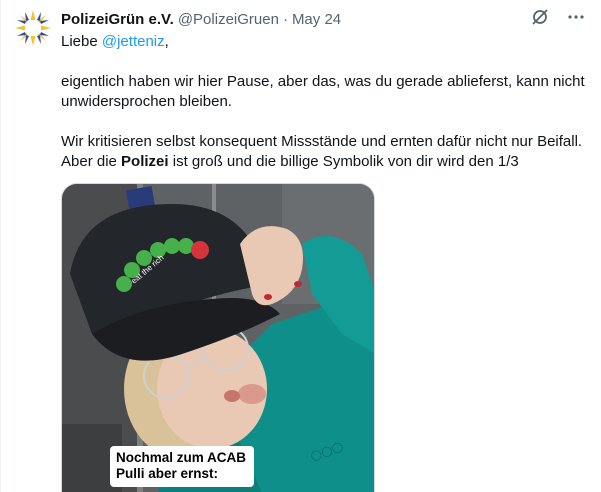 The width and height of the screenshot is (601, 492). Describe the element at coordinates (167, 473) in the screenshot. I see `caption-line-2: Pulli aber ernst:` at that location.